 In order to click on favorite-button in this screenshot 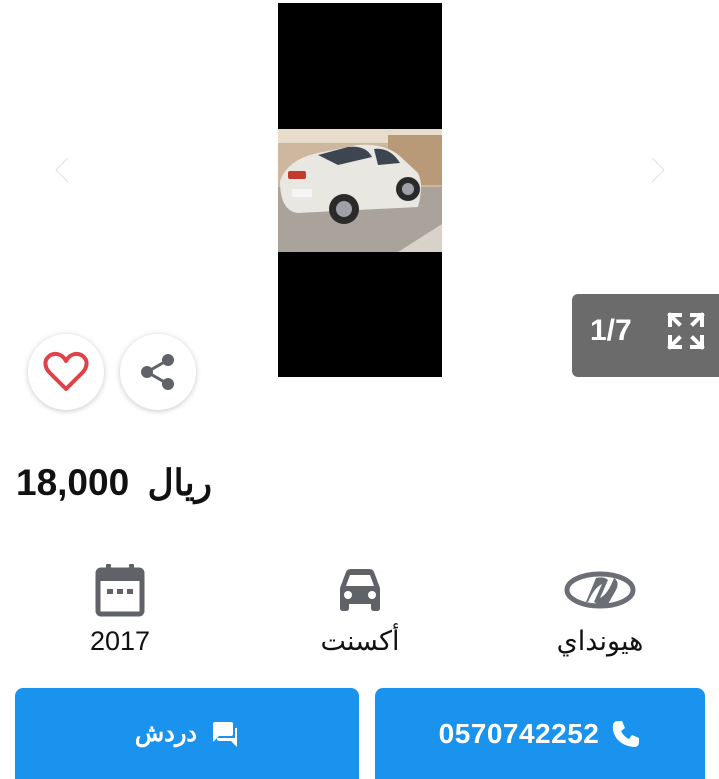, I will do `click(66, 372)`.